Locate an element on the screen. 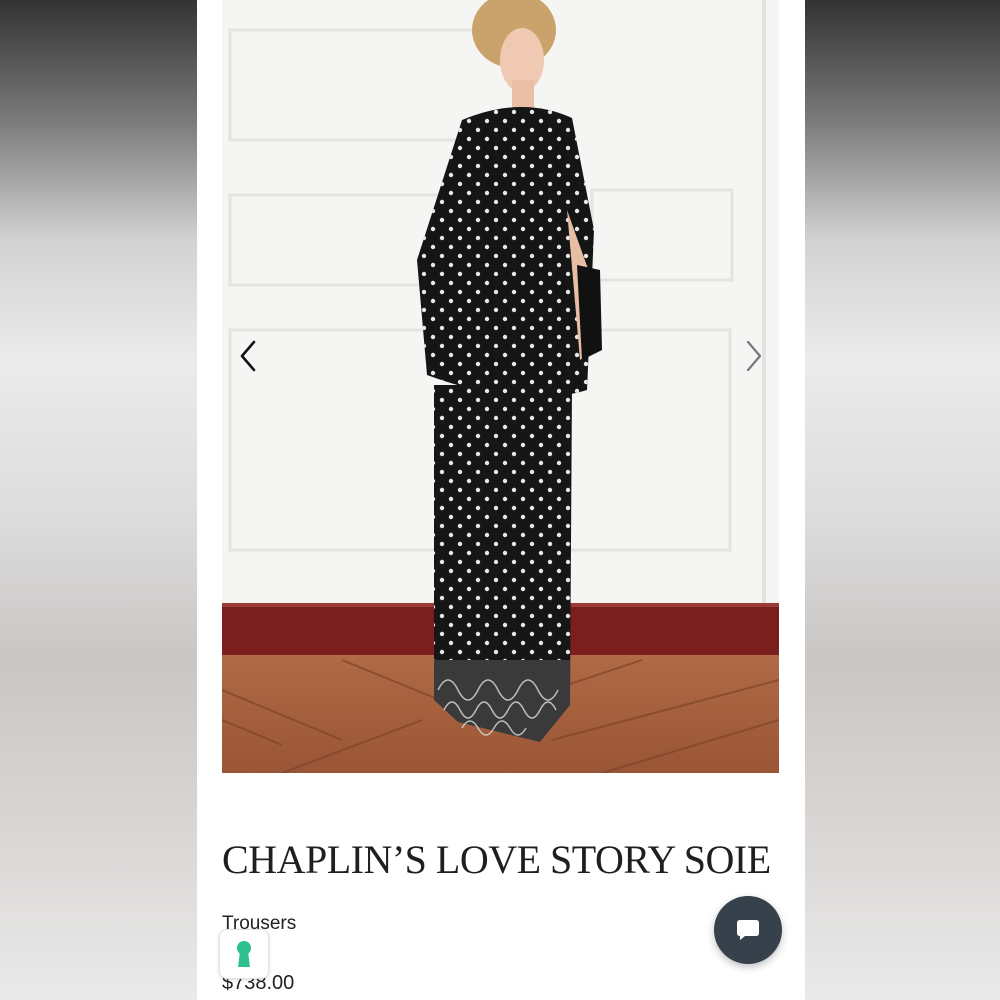  previous-image-button is located at coordinates (250, 356).